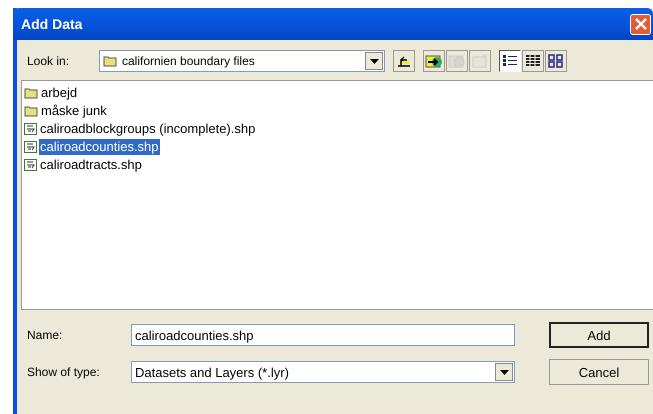 Image resolution: width=653 pixels, height=414 pixels. What do you see at coordinates (599, 372) in the screenshot?
I see `cancel-button: Cancel` at bounding box center [599, 372].